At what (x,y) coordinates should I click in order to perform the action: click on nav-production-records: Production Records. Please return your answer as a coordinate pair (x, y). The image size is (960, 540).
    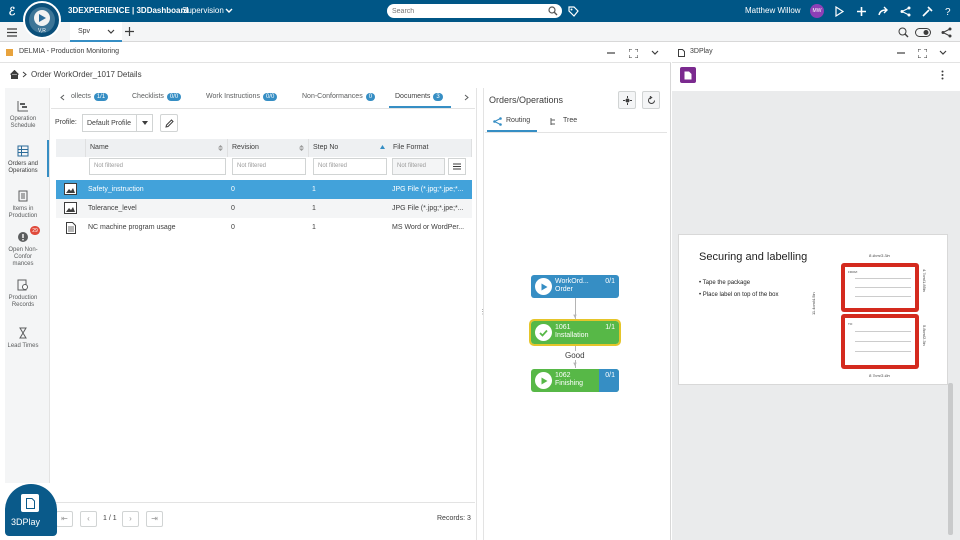
    Looking at the image, I should click on (23, 294).